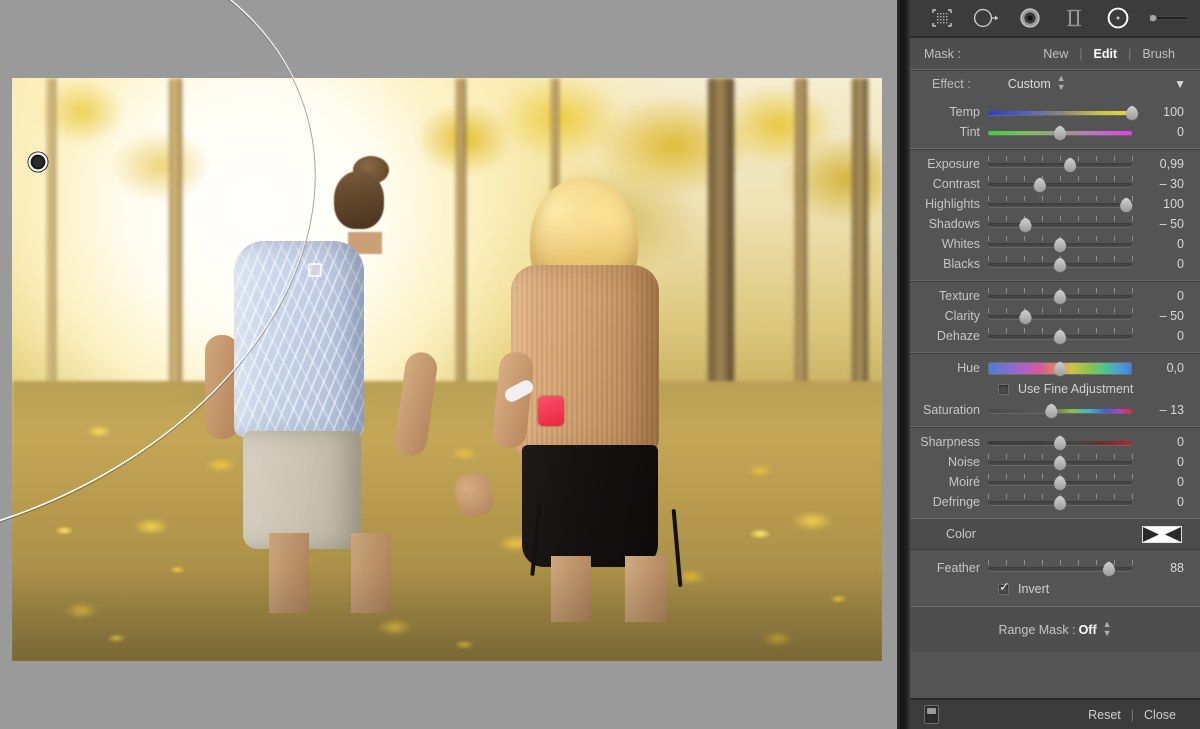 The width and height of the screenshot is (1200, 729). Describe the element at coordinates (1165, 18) in the screenshot. I see `brush-size-slider` at that location.